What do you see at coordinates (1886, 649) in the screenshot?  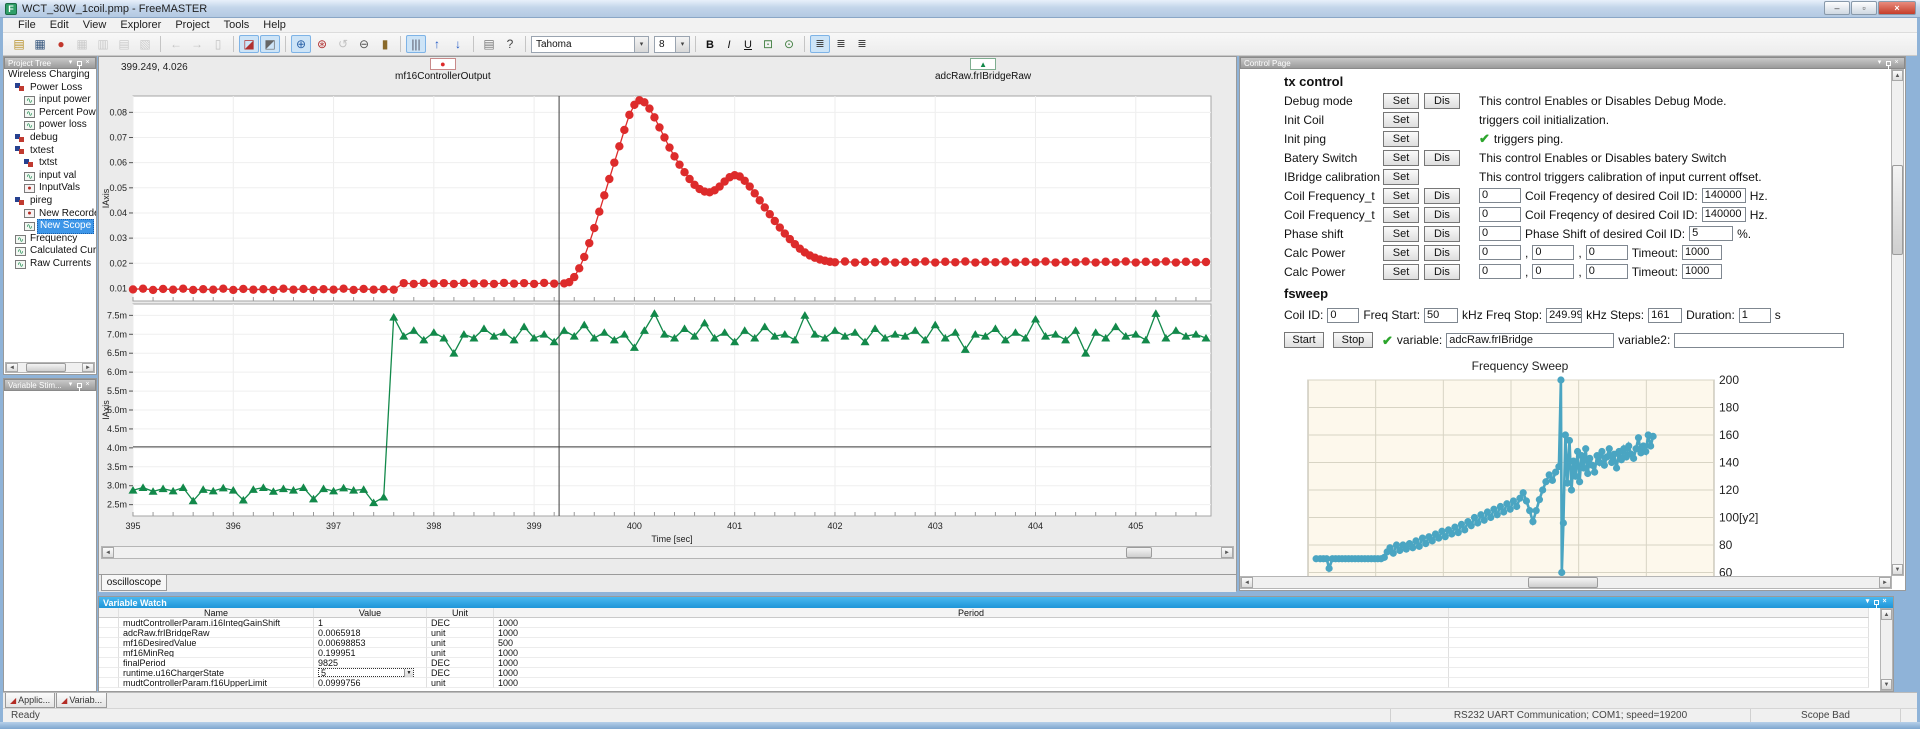 I see `watch-v-scrollbar: ▲ ▼` at bounding box center [1886, 649].